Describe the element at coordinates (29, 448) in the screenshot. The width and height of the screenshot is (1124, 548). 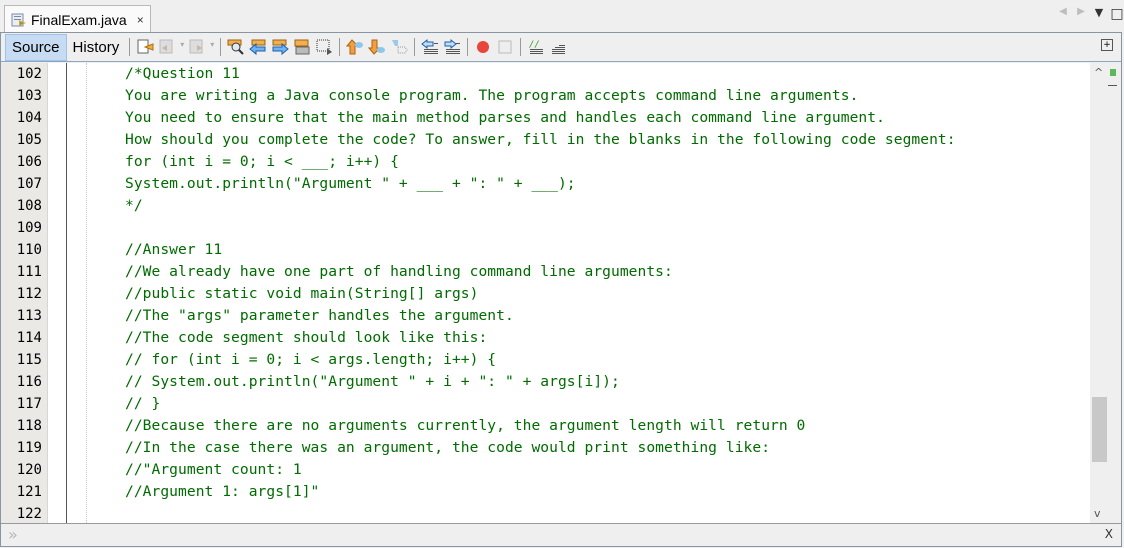
I see `line-number: 119` at that location.